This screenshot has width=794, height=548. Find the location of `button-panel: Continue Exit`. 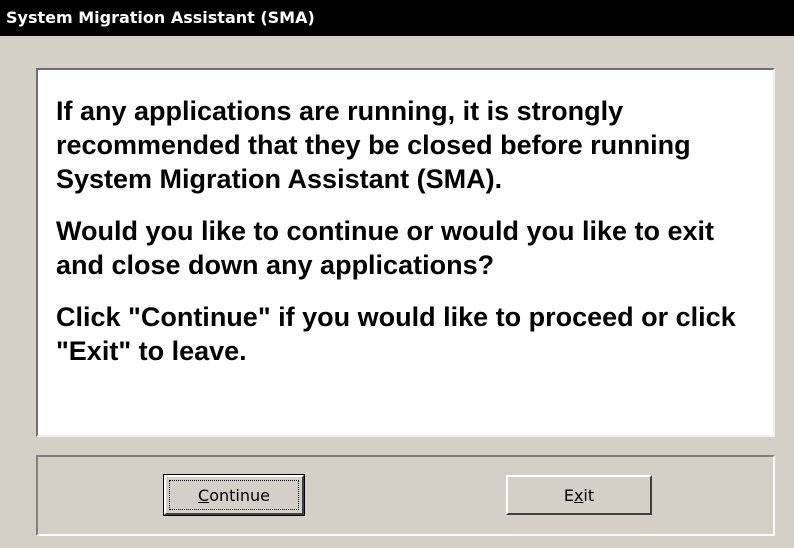

button-panel: Continue Exit is located at coordinates (405, 495).